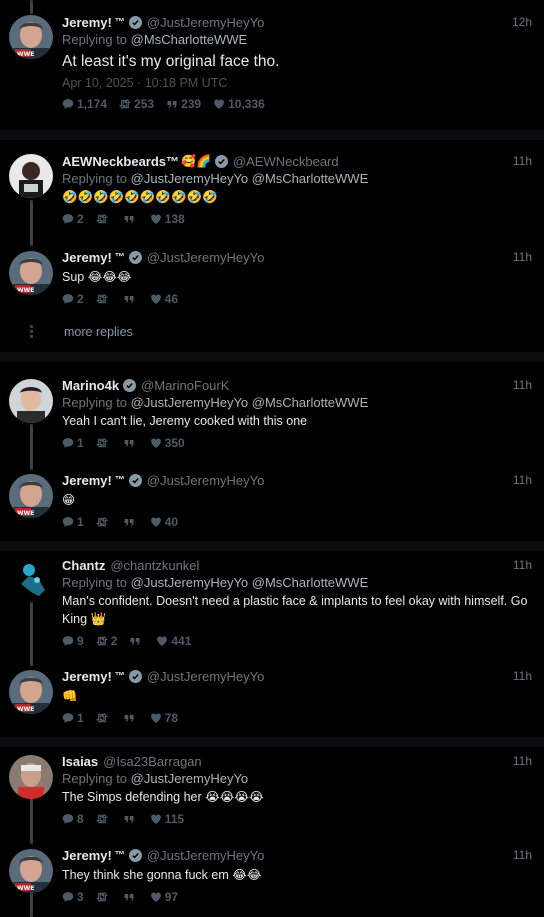 The image size is (544, 917). I want to click on author-name: Isaias, so click(80, 761).